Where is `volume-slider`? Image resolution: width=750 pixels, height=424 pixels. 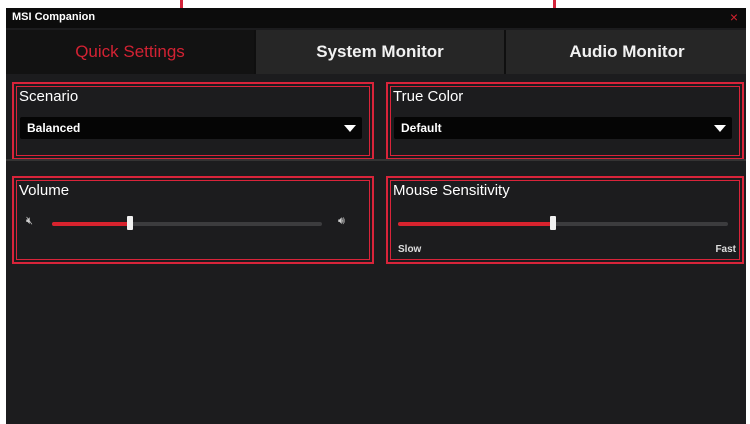
volume-slider is located at coordinates (187, 223).